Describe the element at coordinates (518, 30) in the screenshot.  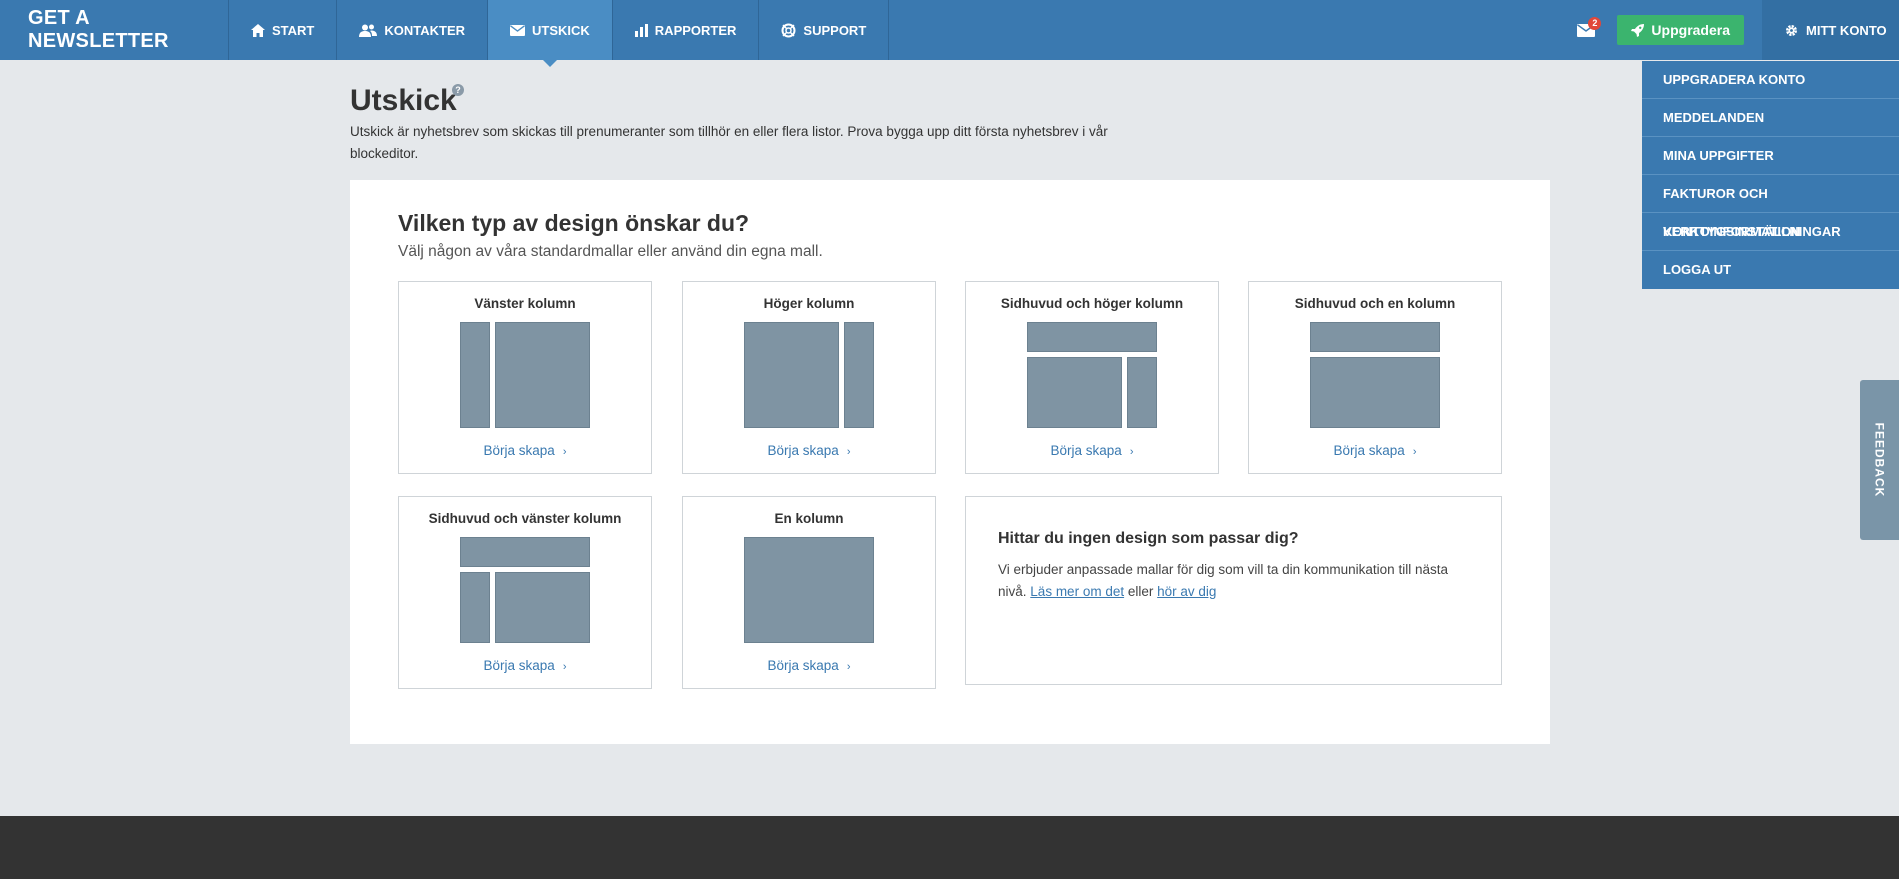
I see `envelope-icon` at that location.